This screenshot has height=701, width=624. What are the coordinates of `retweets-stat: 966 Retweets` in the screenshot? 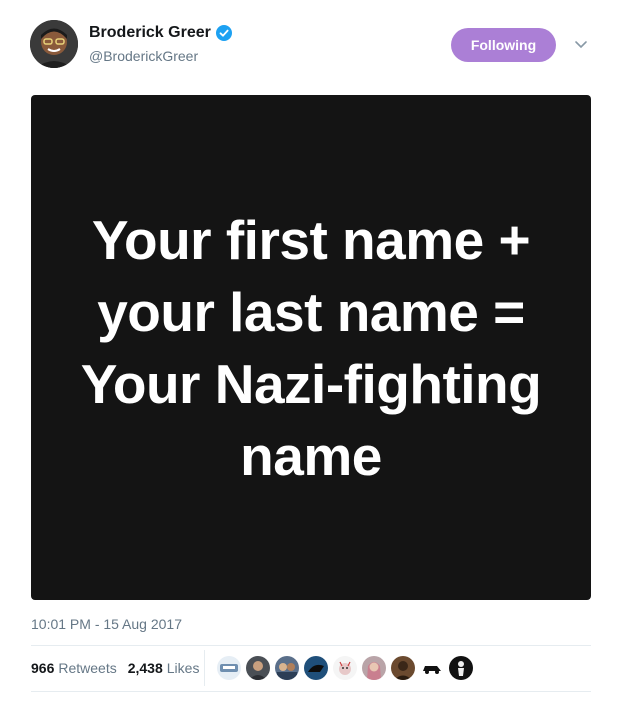 It's located at (74, 668).